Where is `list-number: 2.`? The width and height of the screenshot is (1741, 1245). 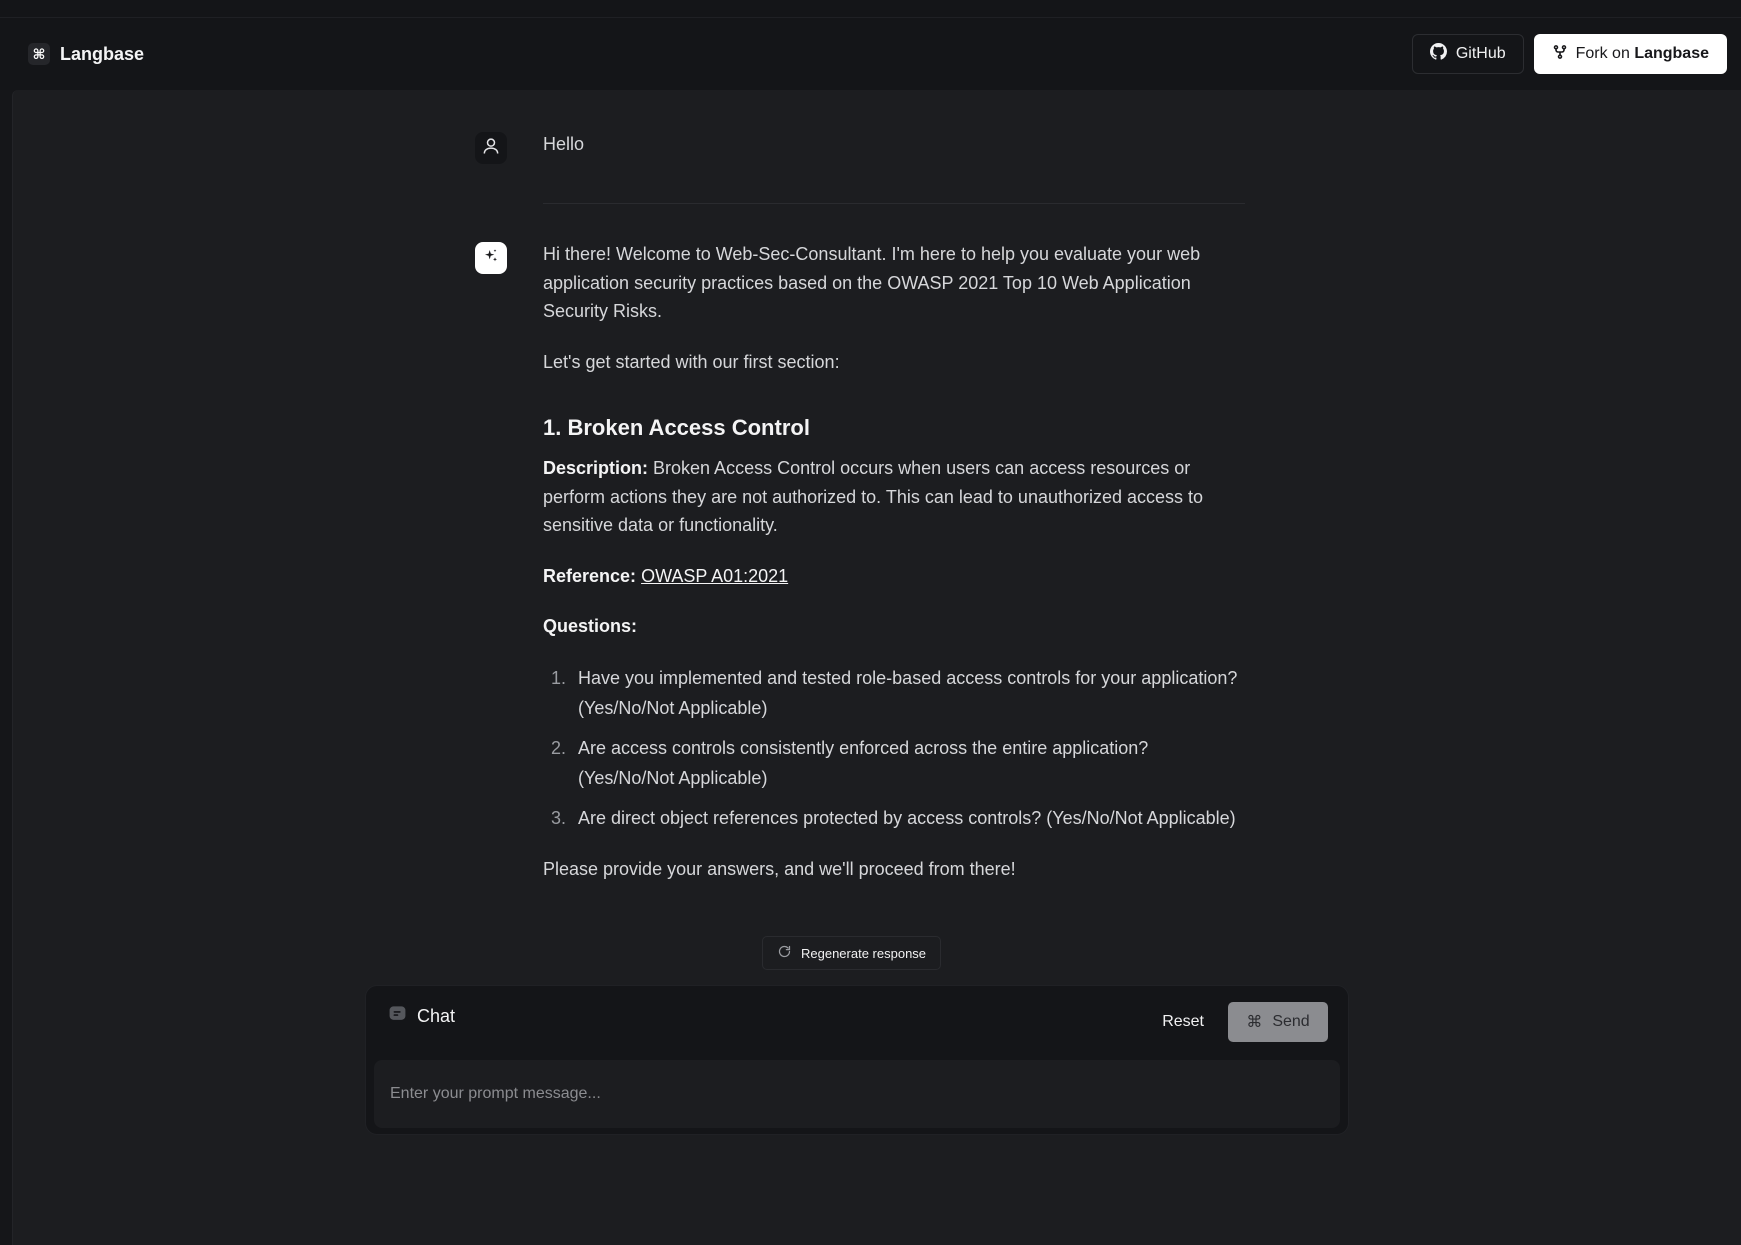
list-number: 2. is located at coordinates (558, 747).